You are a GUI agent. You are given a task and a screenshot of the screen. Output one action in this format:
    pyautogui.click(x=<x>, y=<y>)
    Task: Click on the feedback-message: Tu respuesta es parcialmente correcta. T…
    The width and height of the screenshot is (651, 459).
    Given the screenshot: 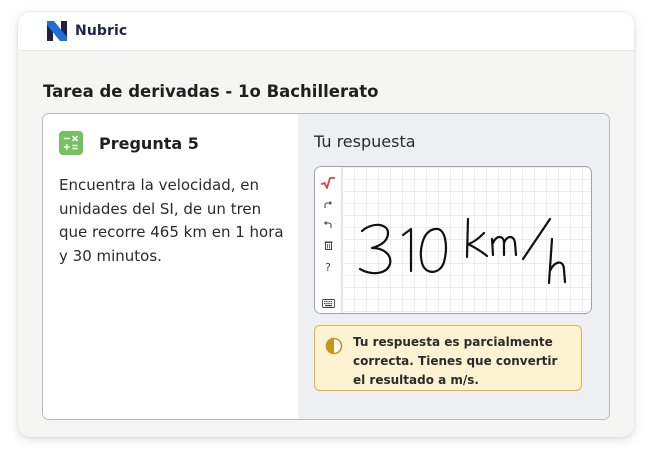 What is the action you would take?
    pyautogui.click(x=448, y=358)
    